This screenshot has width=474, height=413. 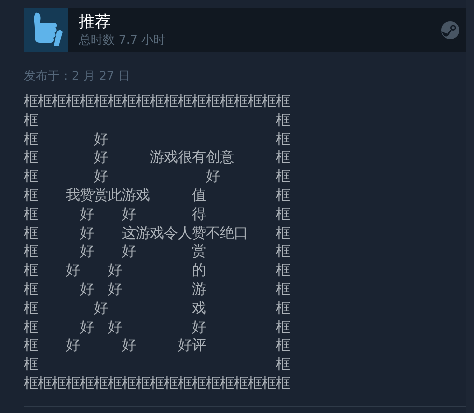 What do you see at coordinates (450, 30) in the screenshot?
I see `steam-logo-icon` at bounding box center [450, 30].